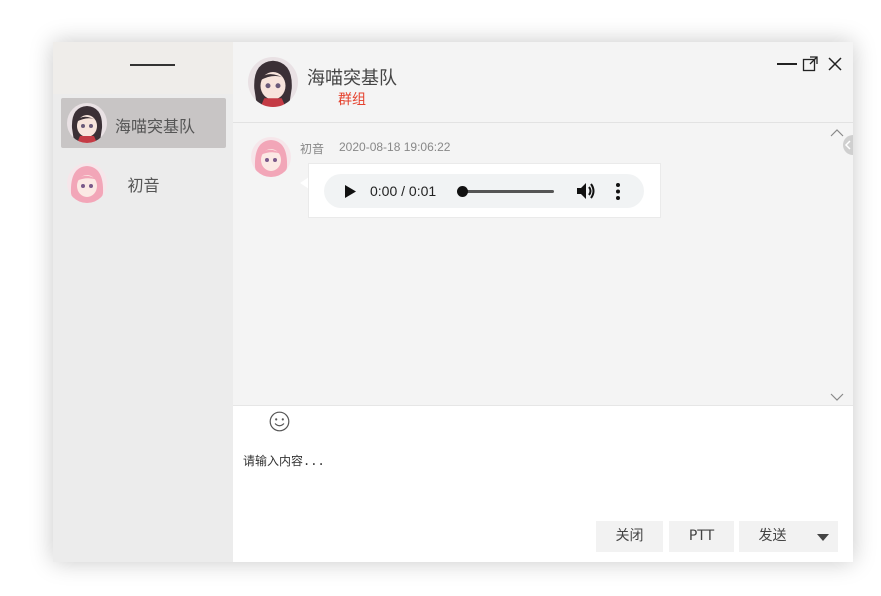  Describe the element at coordinates (143, 185) in the screenshot. I see `contact-name: 初音` at that location.